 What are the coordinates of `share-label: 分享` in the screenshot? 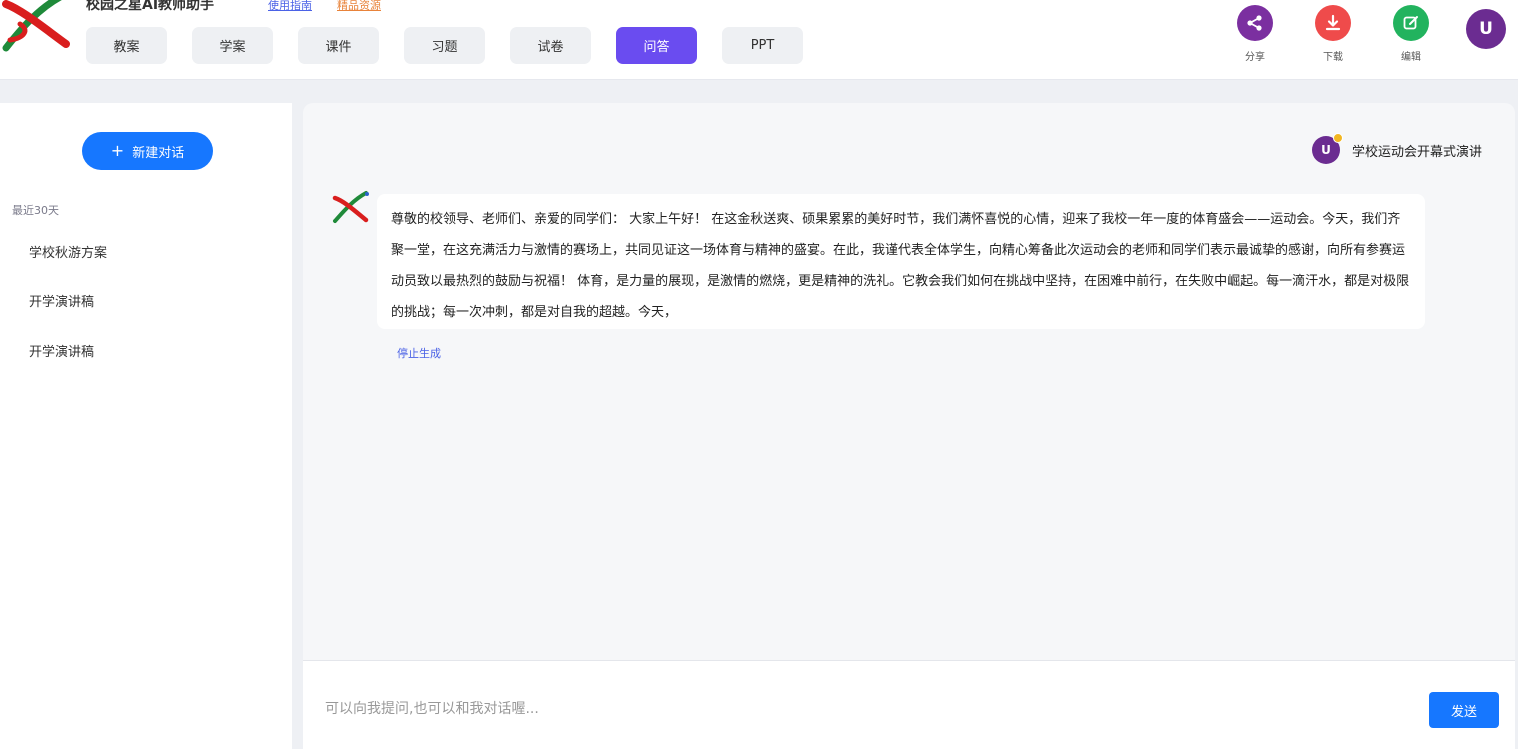 It's located at (1255, 57).